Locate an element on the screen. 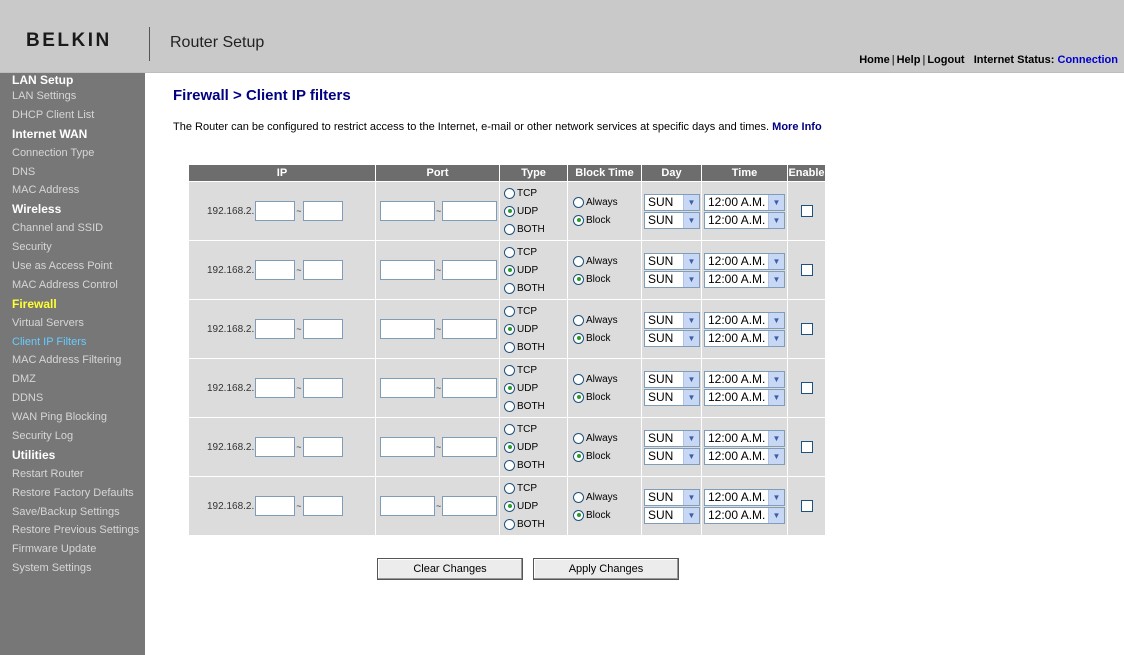 The image size is (1124, 655). sidebar-item-restore-previous-settings: Restore Previous Settings is located at coordinates (72, 530).